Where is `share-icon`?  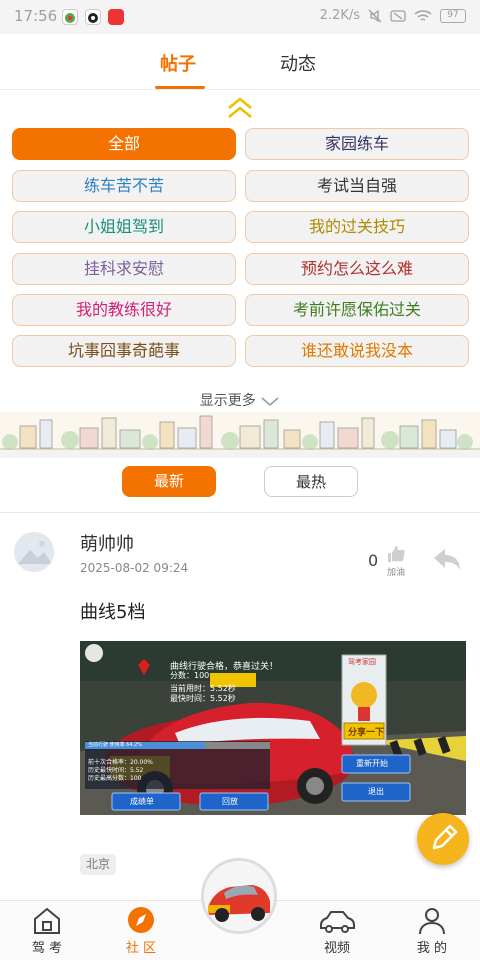
share-icon is located at coordinates (447, 559).